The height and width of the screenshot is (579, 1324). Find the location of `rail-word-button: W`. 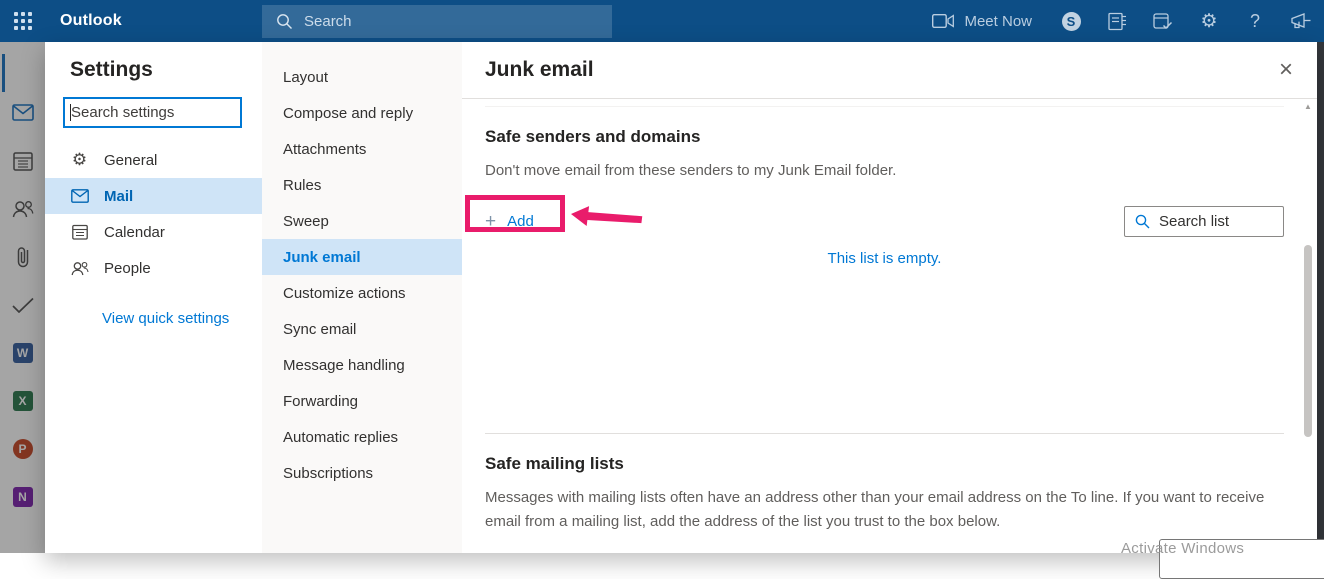

rail-word-button: W is located at coordinates (22, 353).